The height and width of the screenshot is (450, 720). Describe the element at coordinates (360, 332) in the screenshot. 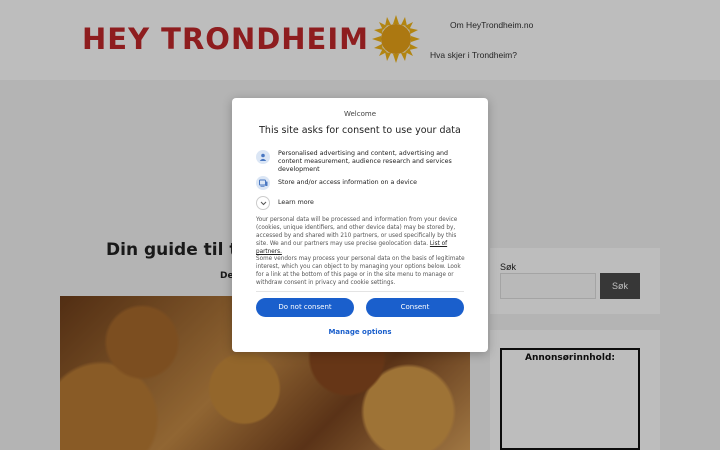

I see `manage-options-link: Manage options` at that location.